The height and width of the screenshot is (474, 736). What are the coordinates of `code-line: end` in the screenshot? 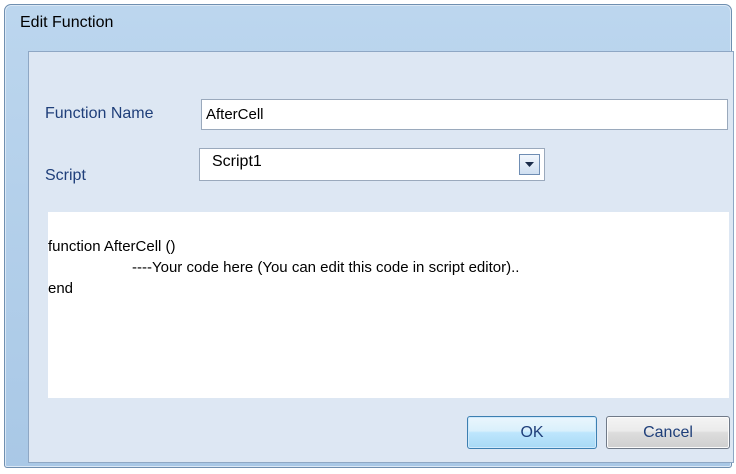 It's located at (61, 288).